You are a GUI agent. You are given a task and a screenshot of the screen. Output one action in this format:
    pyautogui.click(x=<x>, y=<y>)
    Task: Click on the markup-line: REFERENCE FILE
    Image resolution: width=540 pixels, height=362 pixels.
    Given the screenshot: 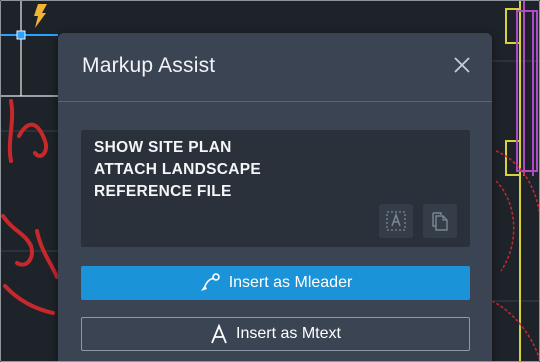 What is the action you would take?
    pyautogui.click(x=163, y=191)
    